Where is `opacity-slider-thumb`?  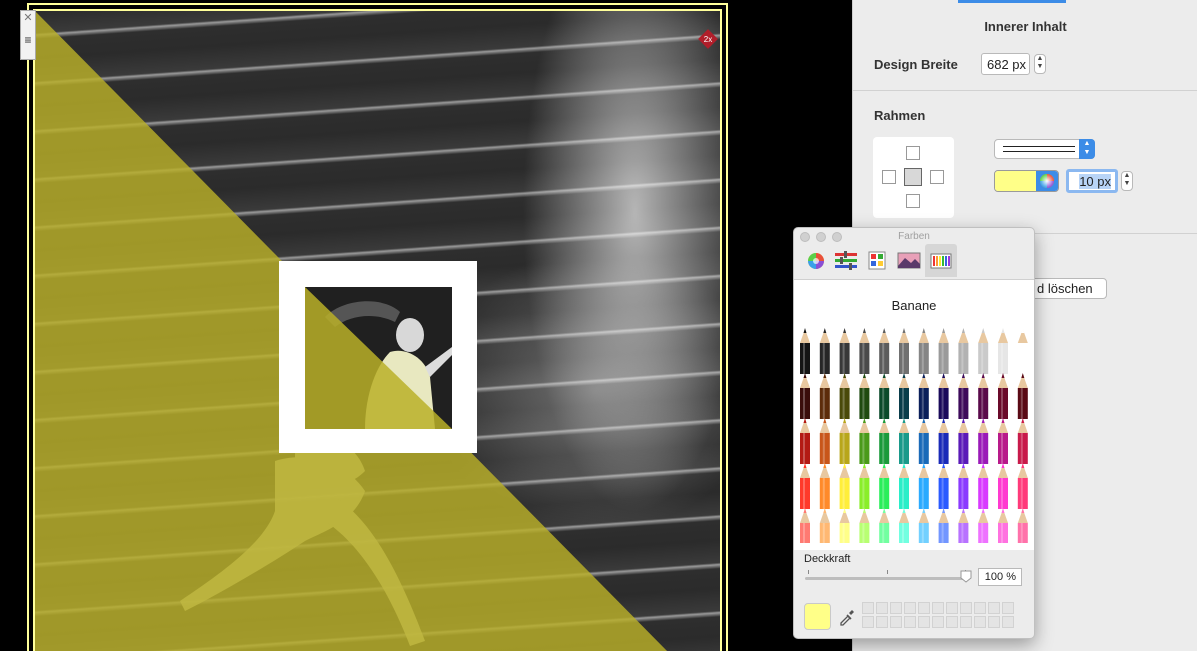
opacity-slider-thumb is located at coordinates (966, 576).